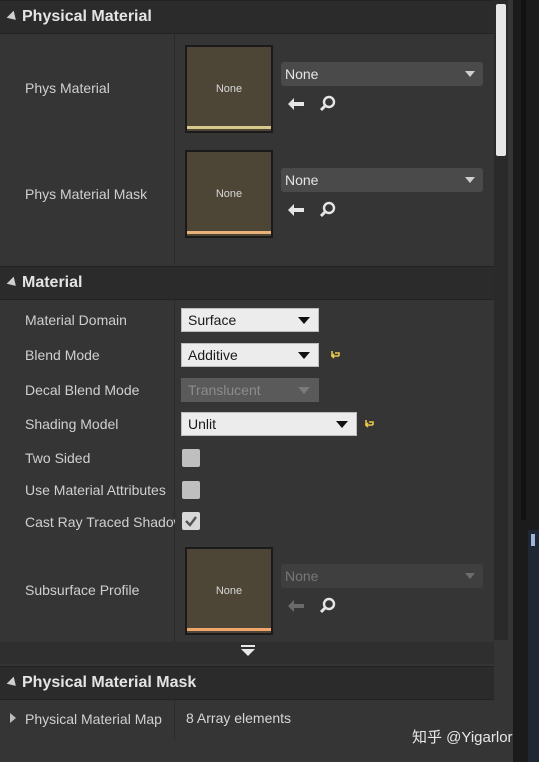 The image size is (539, 762). I want to click on phys-material-mask-label: Phys Material Mask, so click(86, 194).